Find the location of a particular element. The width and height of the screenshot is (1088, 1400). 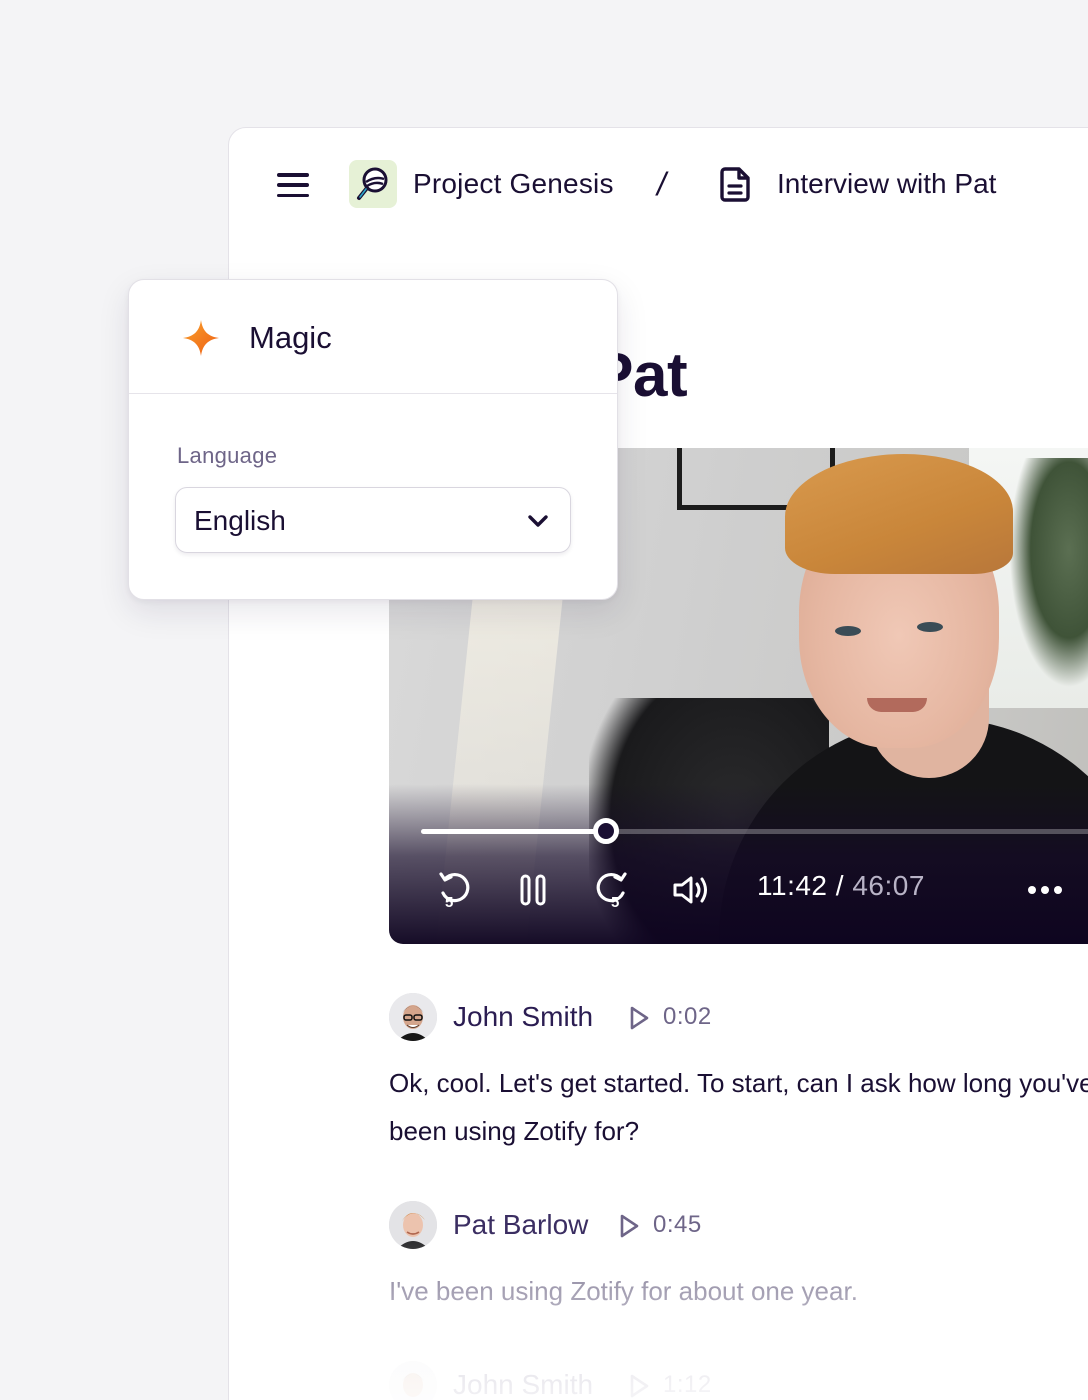

pause-icon is located at coordinates (533, 890).